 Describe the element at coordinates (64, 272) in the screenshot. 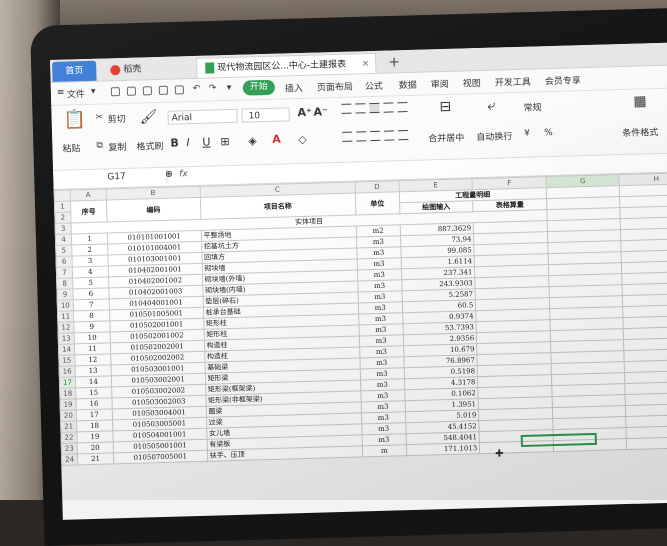

I see `row-header: 7` at that location.